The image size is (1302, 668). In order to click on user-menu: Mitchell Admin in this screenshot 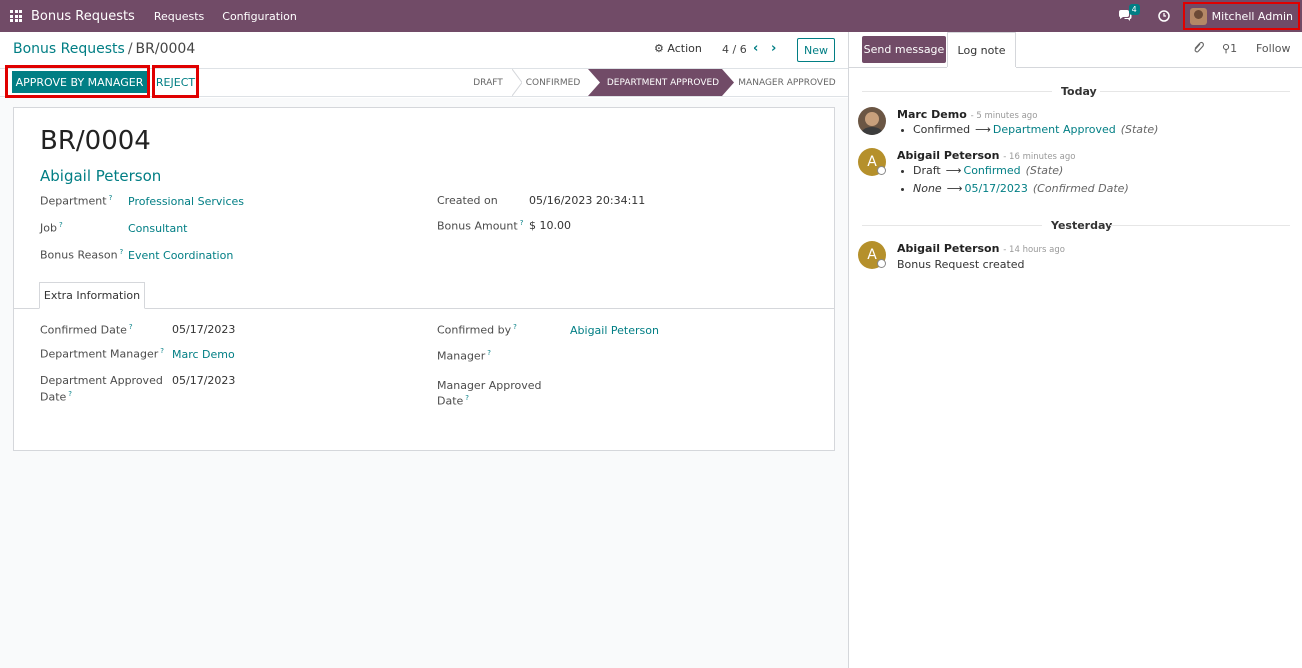, I will do `click(1241, 16)`.